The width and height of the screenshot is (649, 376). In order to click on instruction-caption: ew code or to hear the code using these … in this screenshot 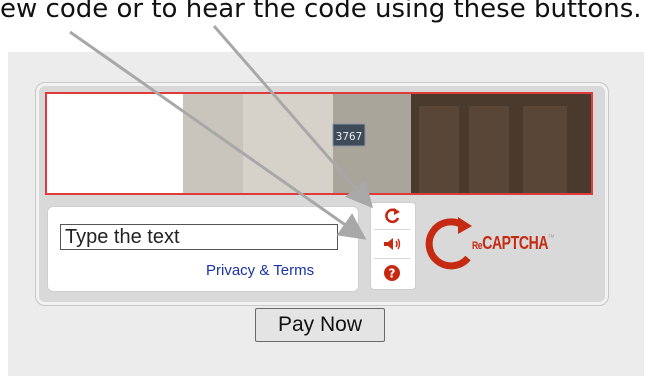, I will do `click(321, 12)`.